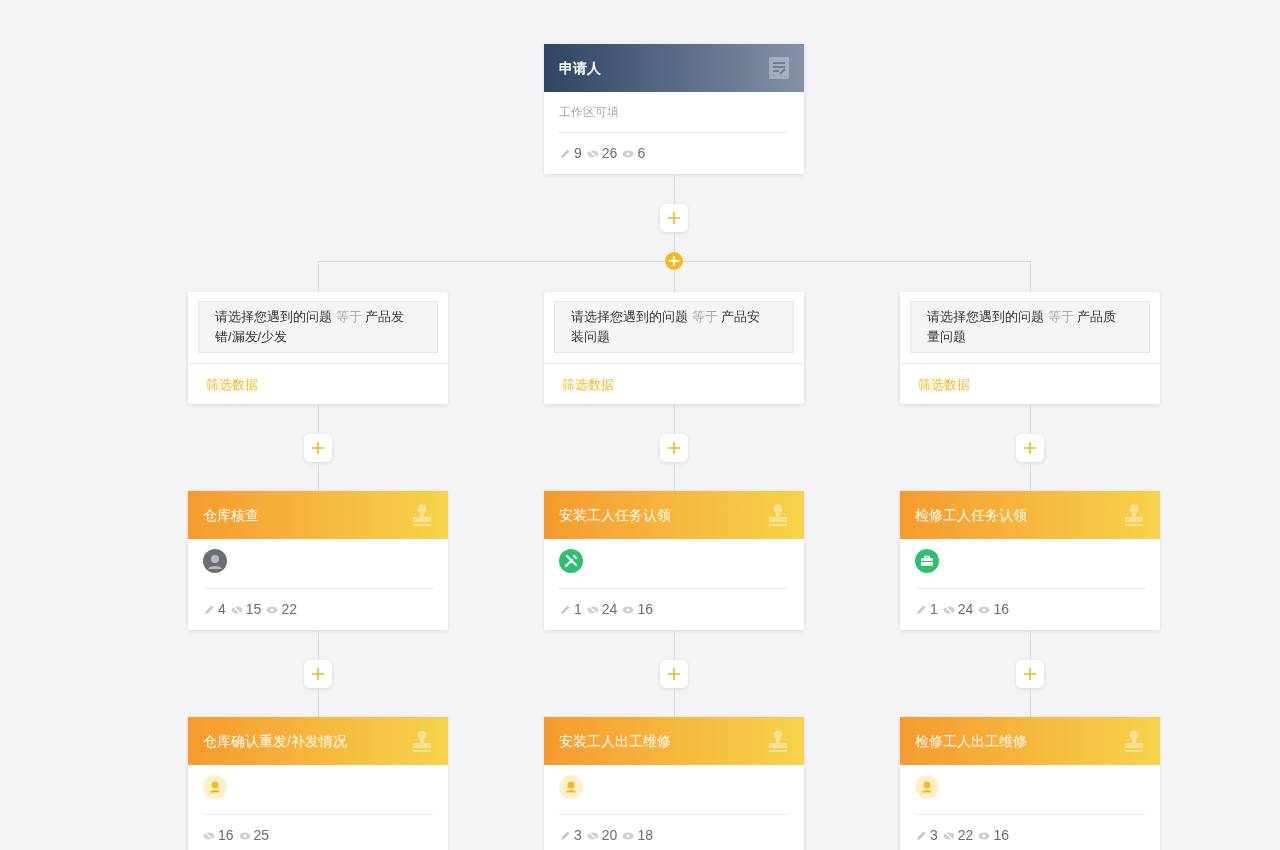 Image resolution: width=1280 pixels, height=850 pixels. What do you see at coordinates (779, 68) in the screenshot?
I see `form-icon` at bounding box center [779, 68].